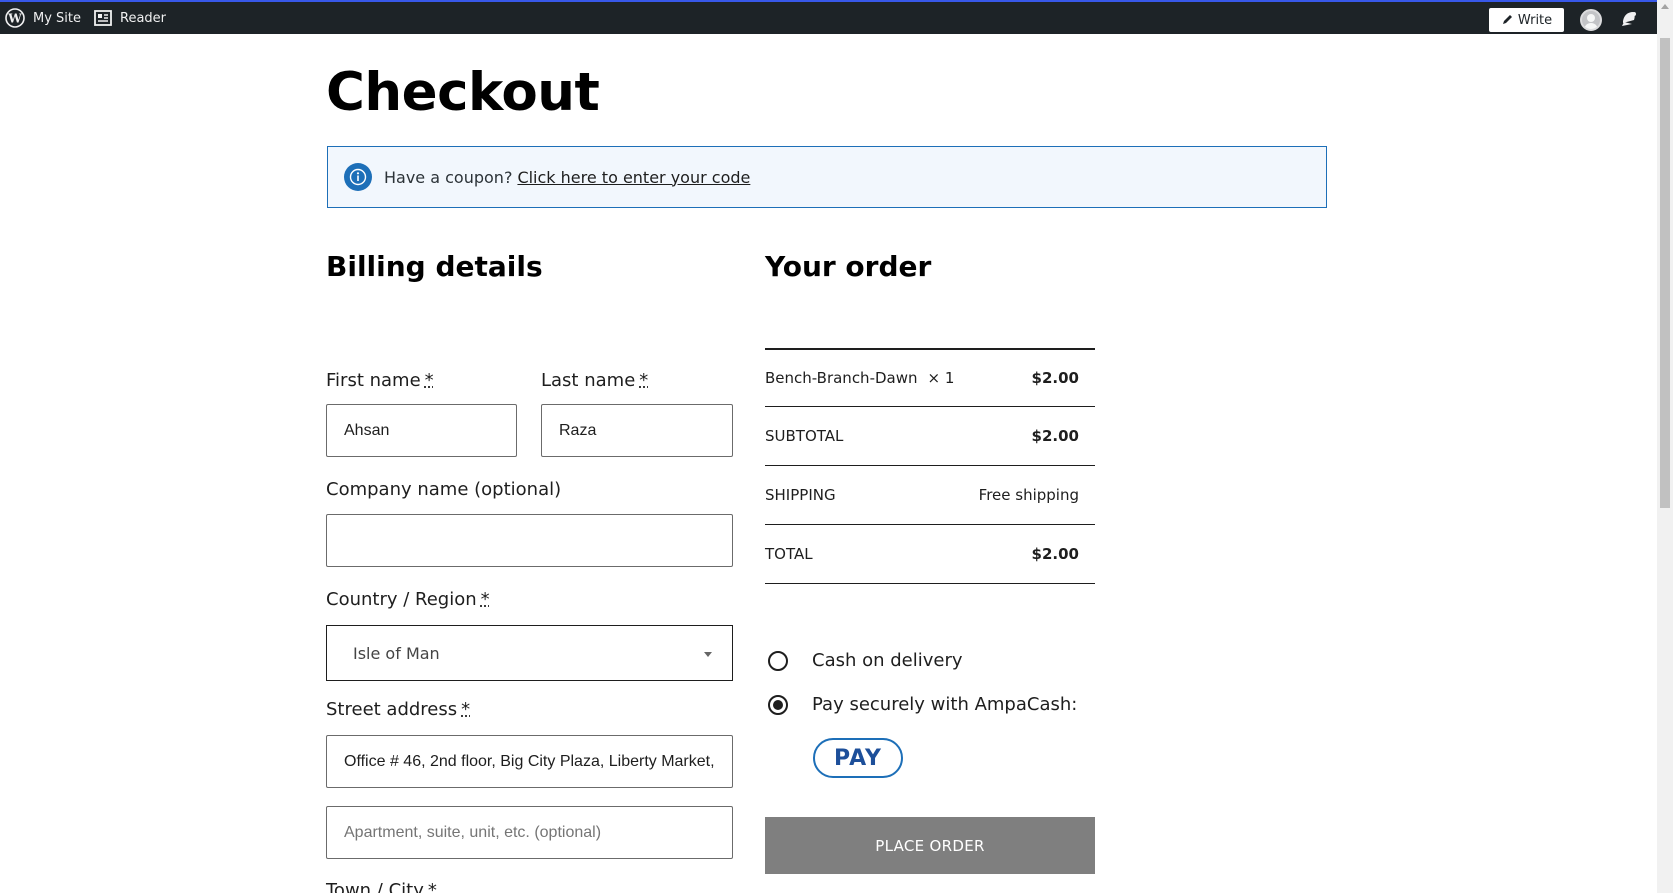  I want to click on admin-bar: W My Site Reader Write, so click(828, 17).